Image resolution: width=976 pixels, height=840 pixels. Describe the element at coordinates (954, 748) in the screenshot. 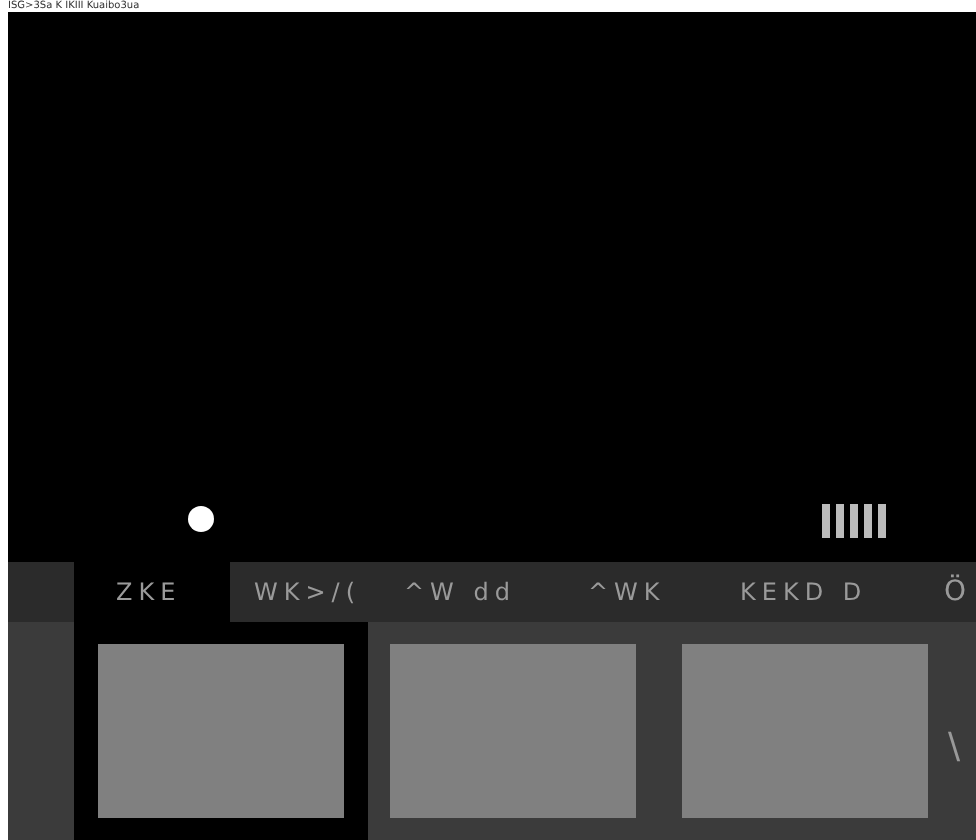

I see `side-mark: \` at that location.